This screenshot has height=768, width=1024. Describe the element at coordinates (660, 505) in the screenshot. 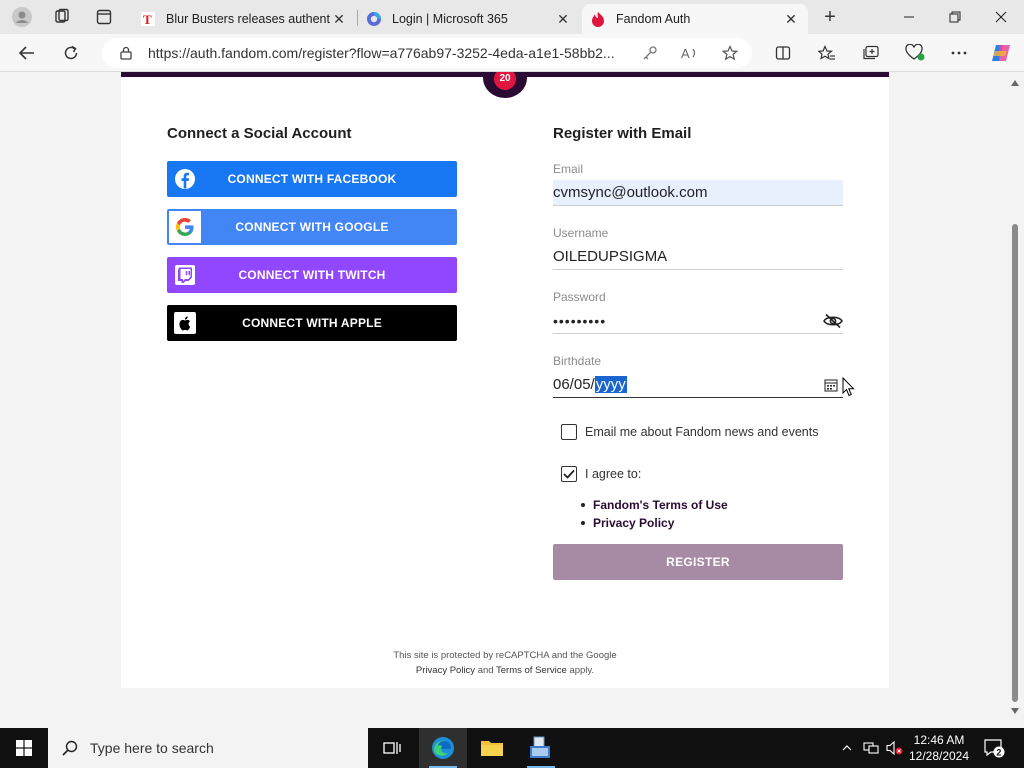

I see `terms-of-use-link: Fandom's Terms of Use` at that location.